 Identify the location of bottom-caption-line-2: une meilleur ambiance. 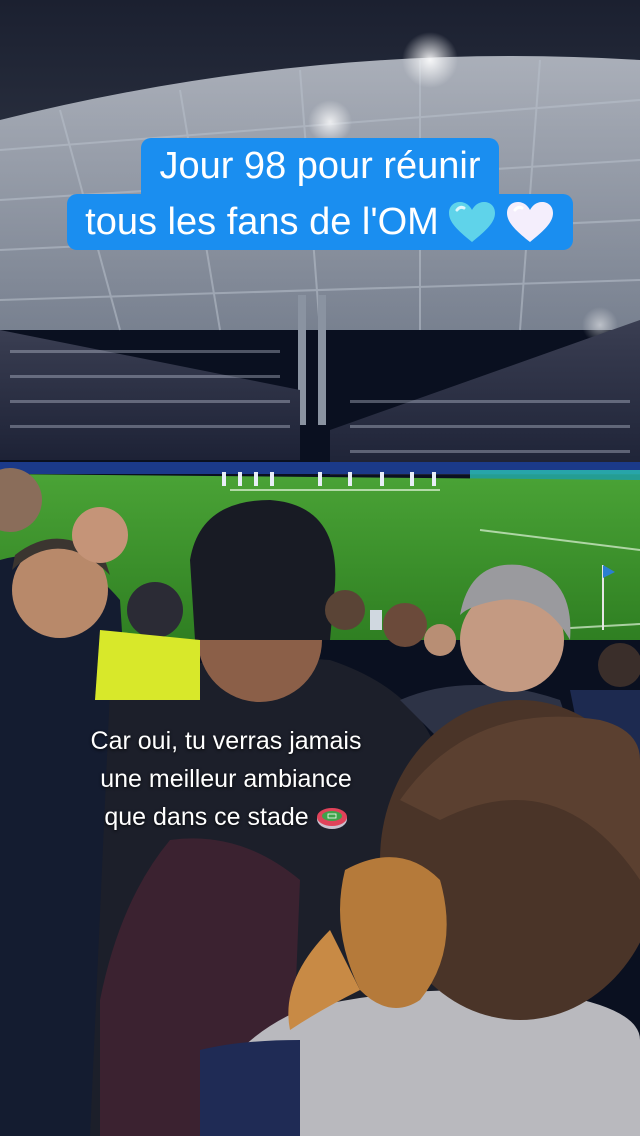
(226, 779).